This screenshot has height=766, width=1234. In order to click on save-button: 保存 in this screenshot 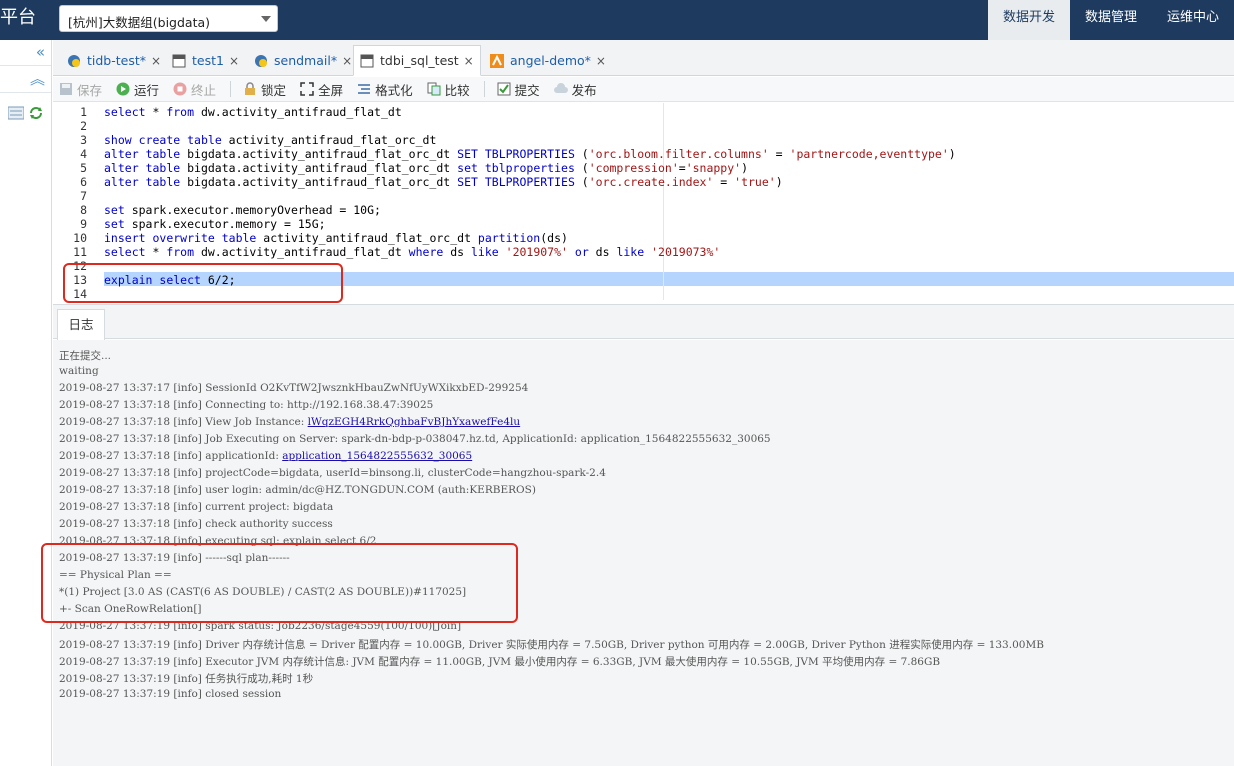, I will do `click(80, 89)`.